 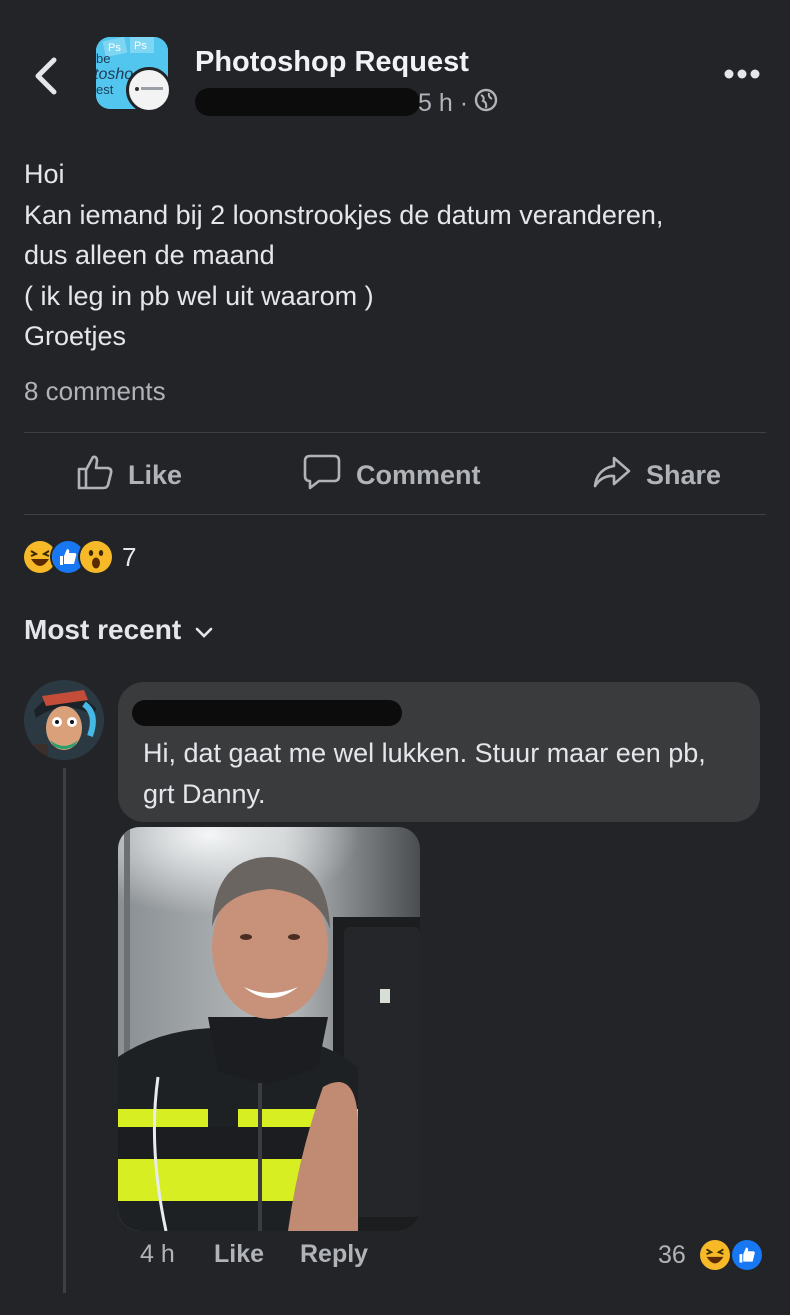 What do you see at coordinates (129, 556) in the screenshot?
I see `reaction-count: 7` at bounding box center [129, 556].